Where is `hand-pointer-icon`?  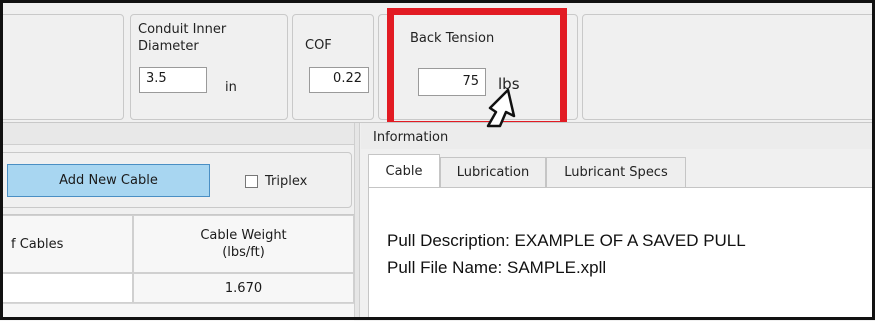 hand-pointer-icon is located at coordinates (502, 107).